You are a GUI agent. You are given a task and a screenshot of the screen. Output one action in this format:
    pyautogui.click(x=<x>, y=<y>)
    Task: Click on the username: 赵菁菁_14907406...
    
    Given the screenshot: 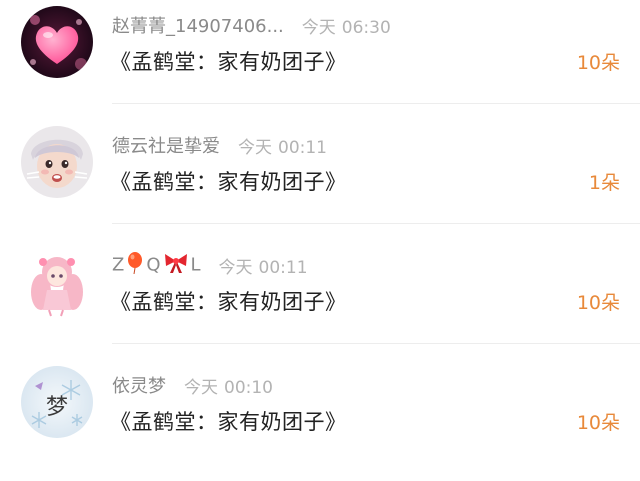 What is the action you would take?
    pyautogui.click(x=198, y=25)
    